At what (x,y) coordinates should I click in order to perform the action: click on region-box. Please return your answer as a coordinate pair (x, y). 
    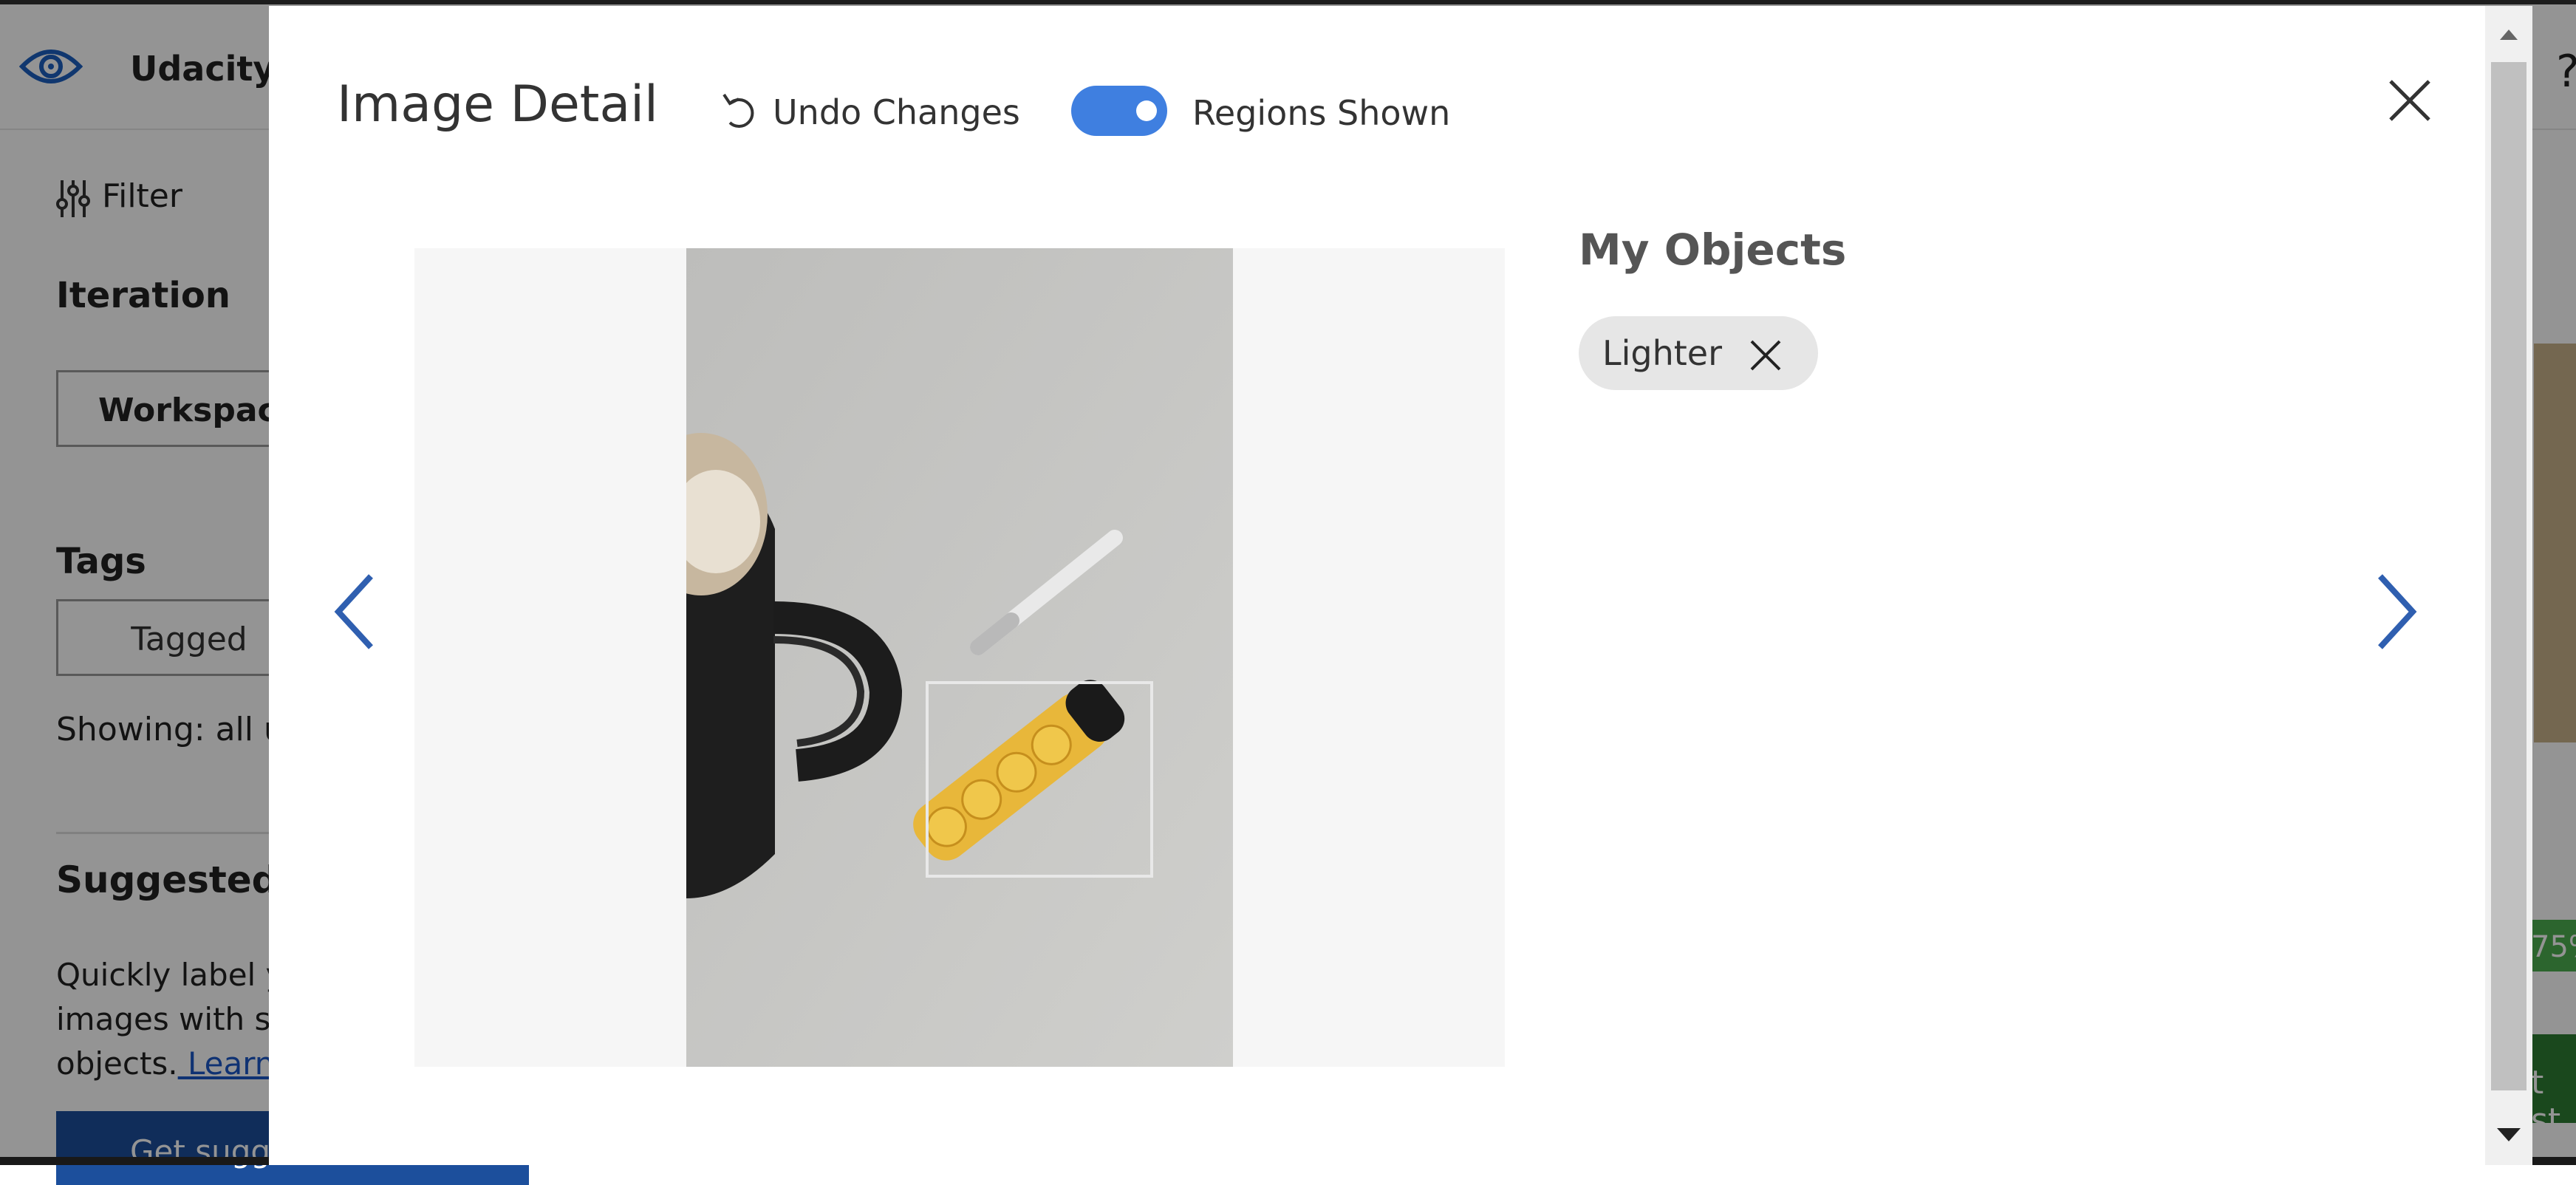
    Looking at the image, I should click on (1040, 780).